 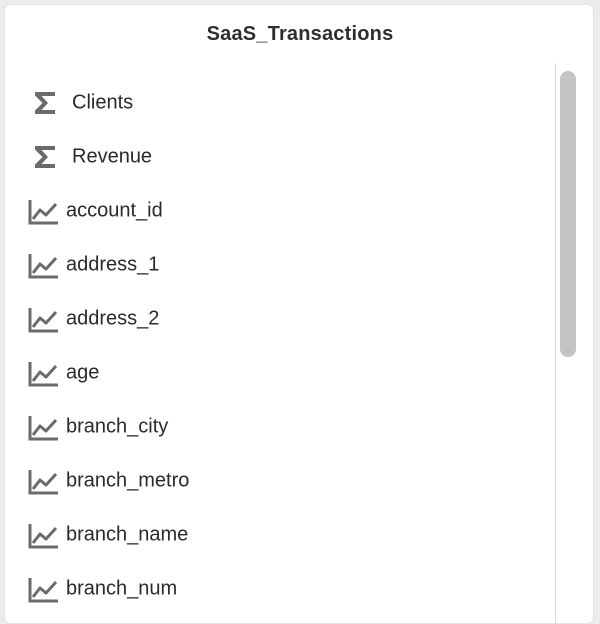 What do you see at coordinates (103, 102) in the screenshot?
I see `field-label: Clients` at bounding box center [103, 102].